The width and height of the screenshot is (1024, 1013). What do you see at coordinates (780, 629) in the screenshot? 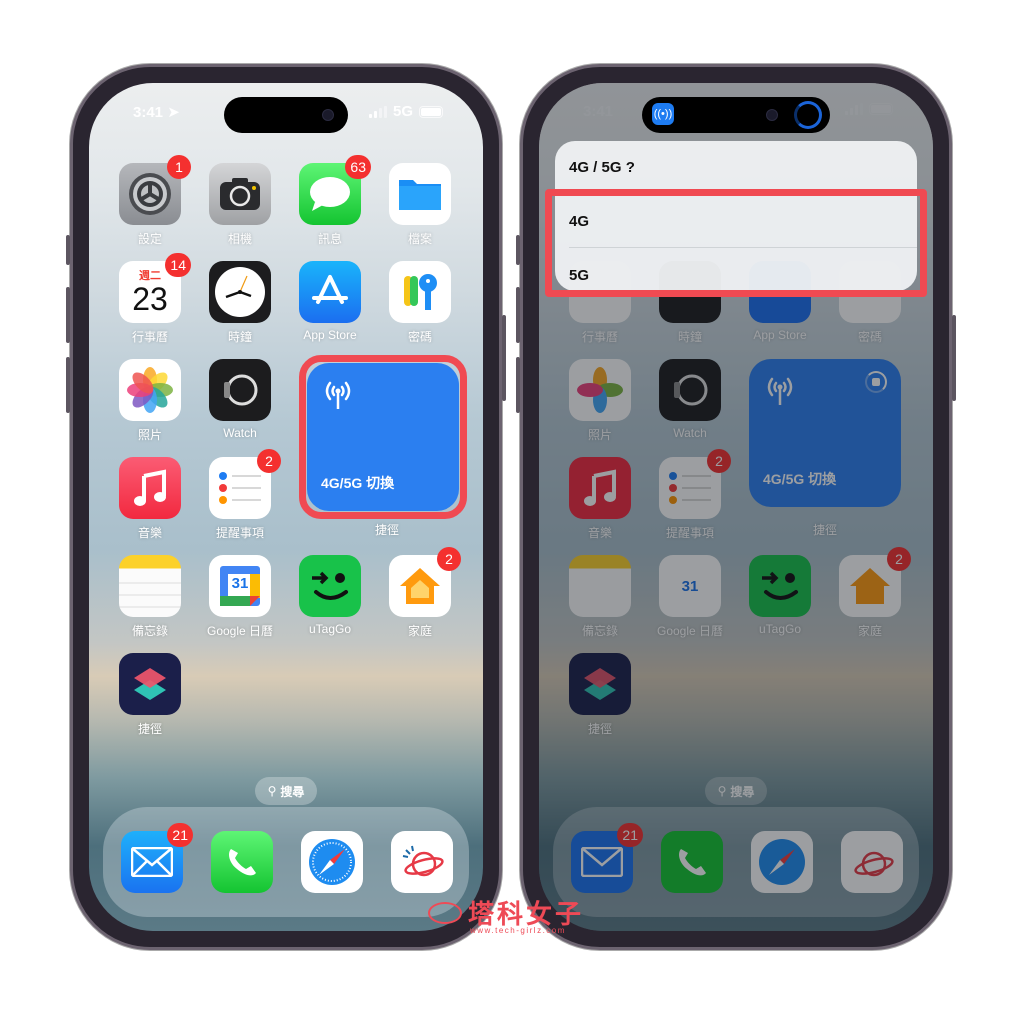
I see `app-label: uTagGo` at bounding box center [780, 629].